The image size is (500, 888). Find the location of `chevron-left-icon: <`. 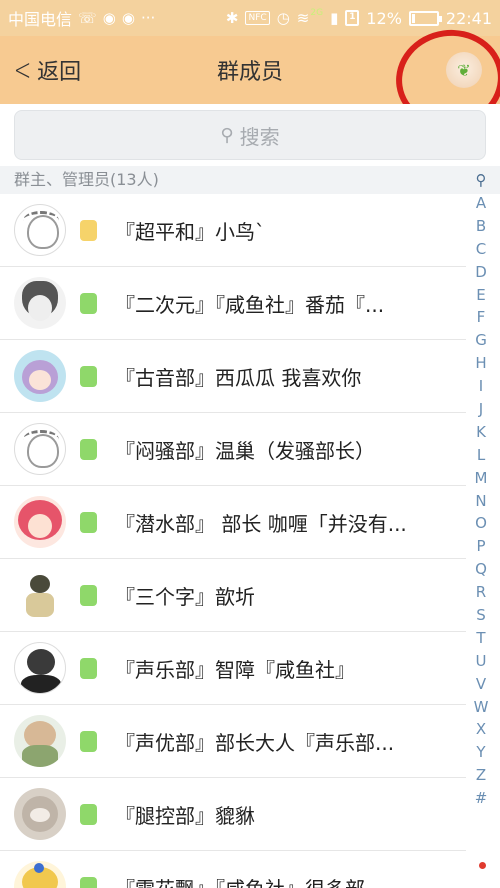

chevron-left-icon: < is located at coordinates (22, 70).